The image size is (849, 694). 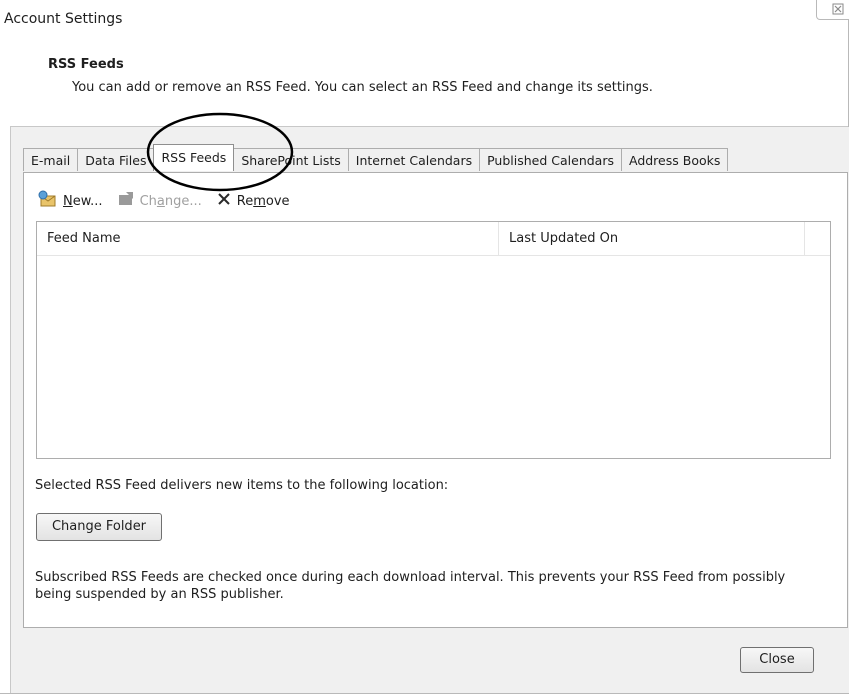 I want to click on remove-button: Remove, so click(x=253, y=201).